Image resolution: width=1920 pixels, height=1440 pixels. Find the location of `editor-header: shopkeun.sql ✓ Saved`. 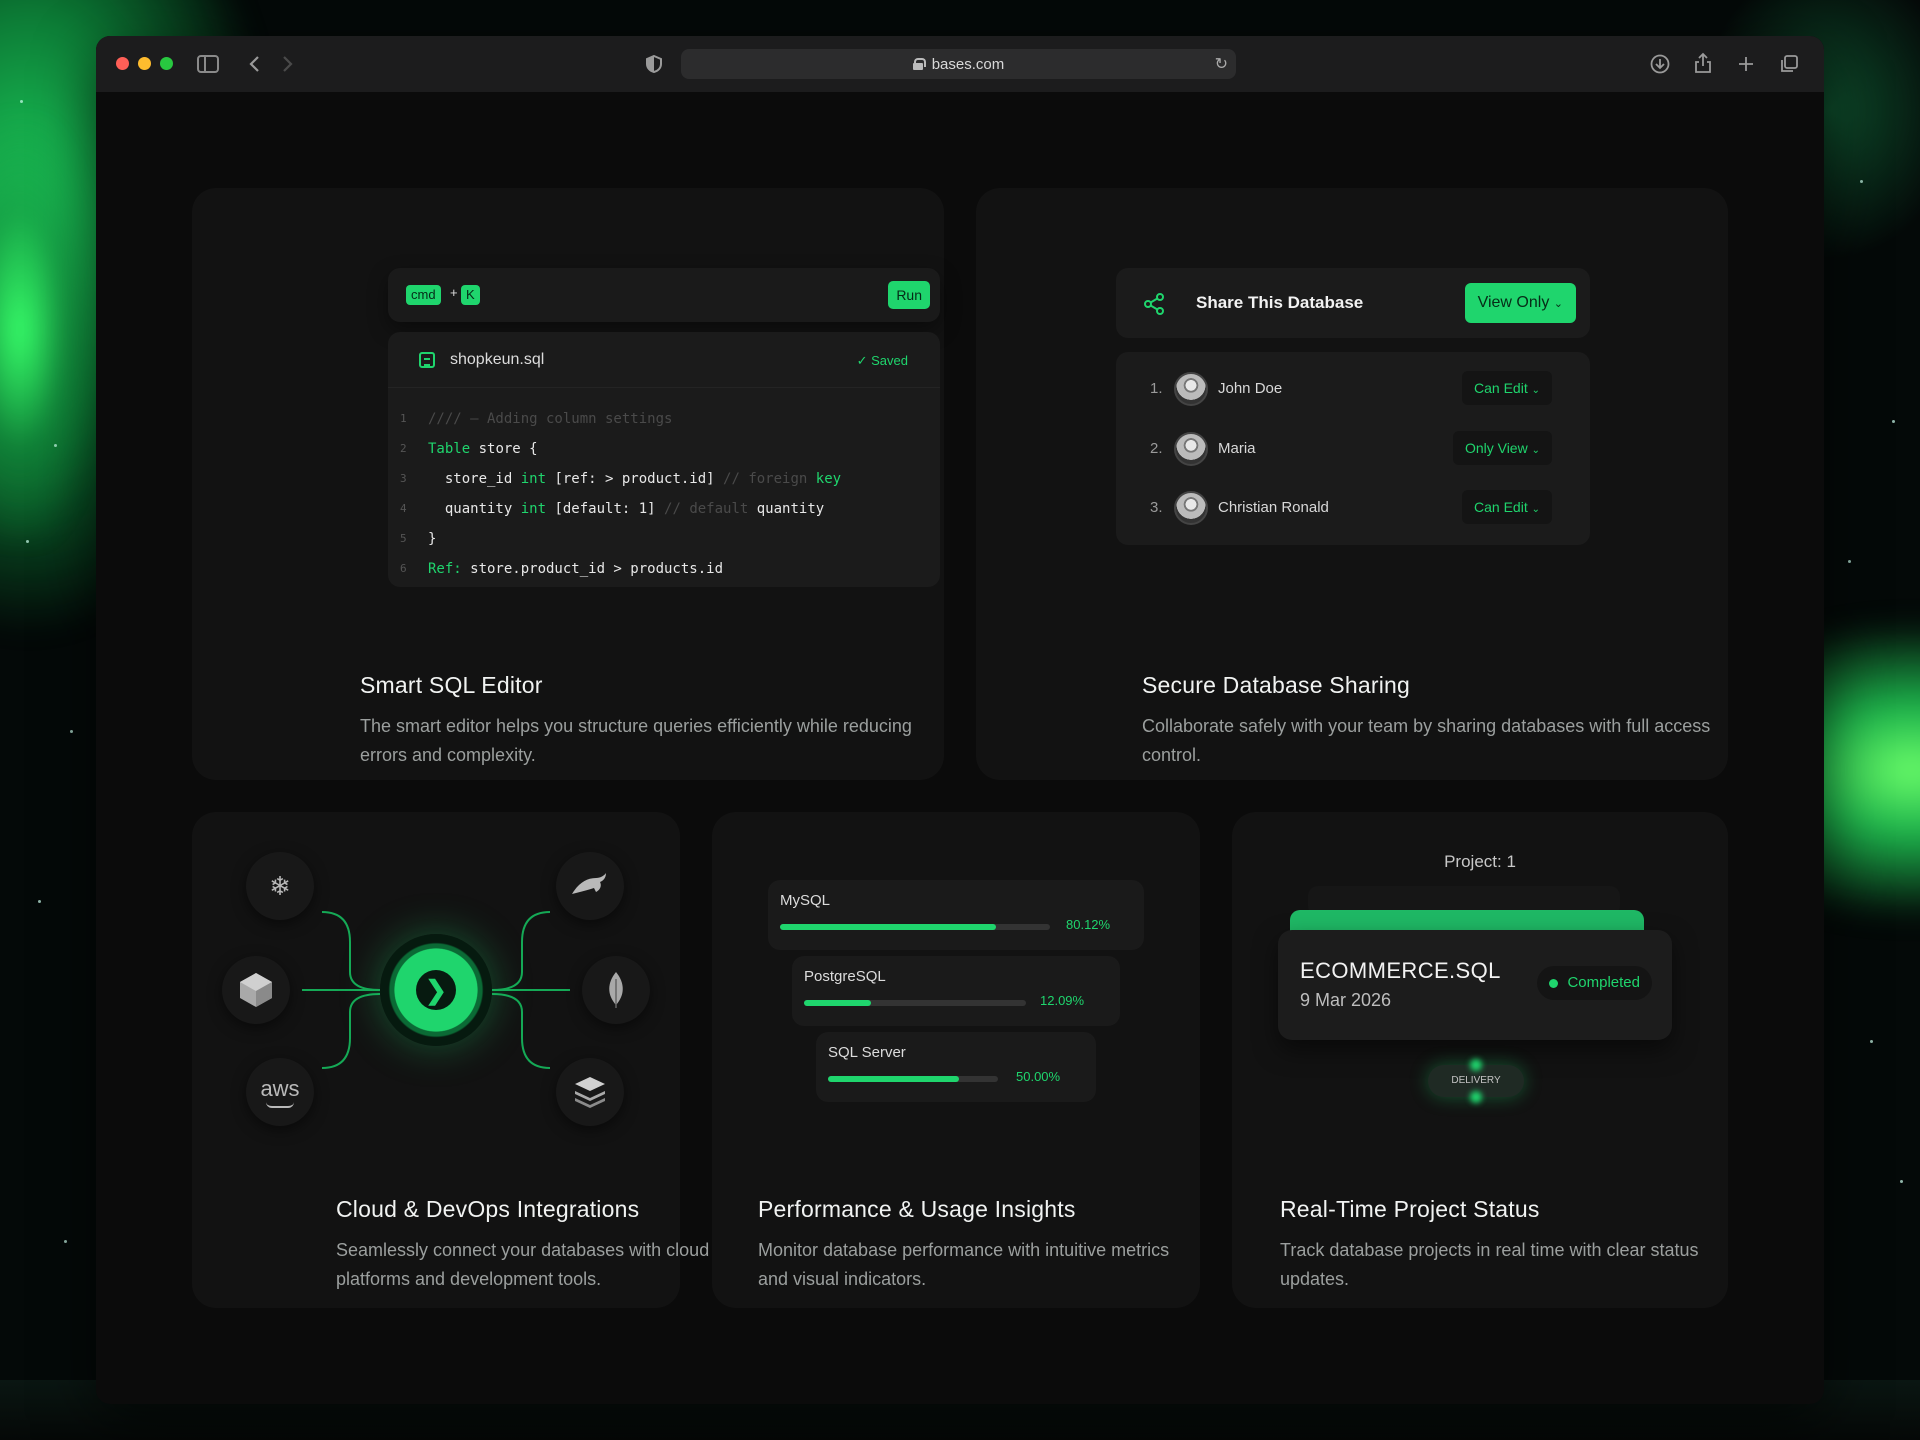

editor-header: shopkeun.sql ✓ Saved is located at coordinates (664, 360).